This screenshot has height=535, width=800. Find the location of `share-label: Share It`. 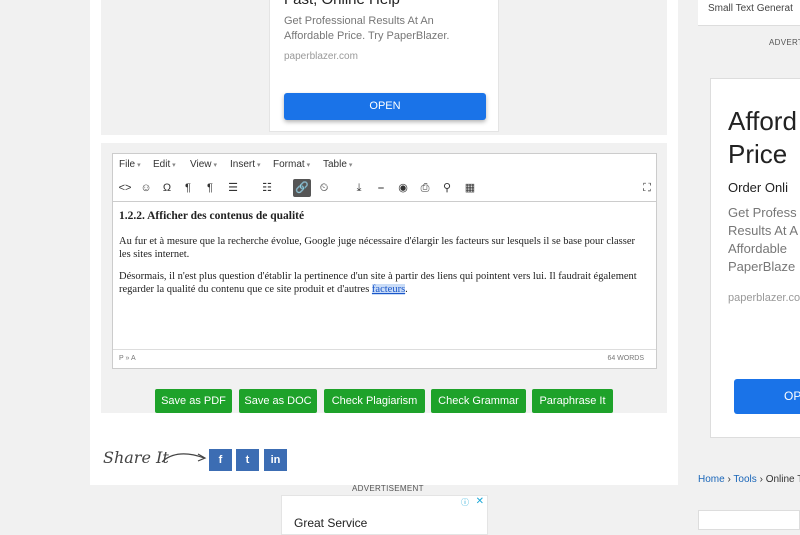

share-label: Share It is located at coordinates (136, 457).